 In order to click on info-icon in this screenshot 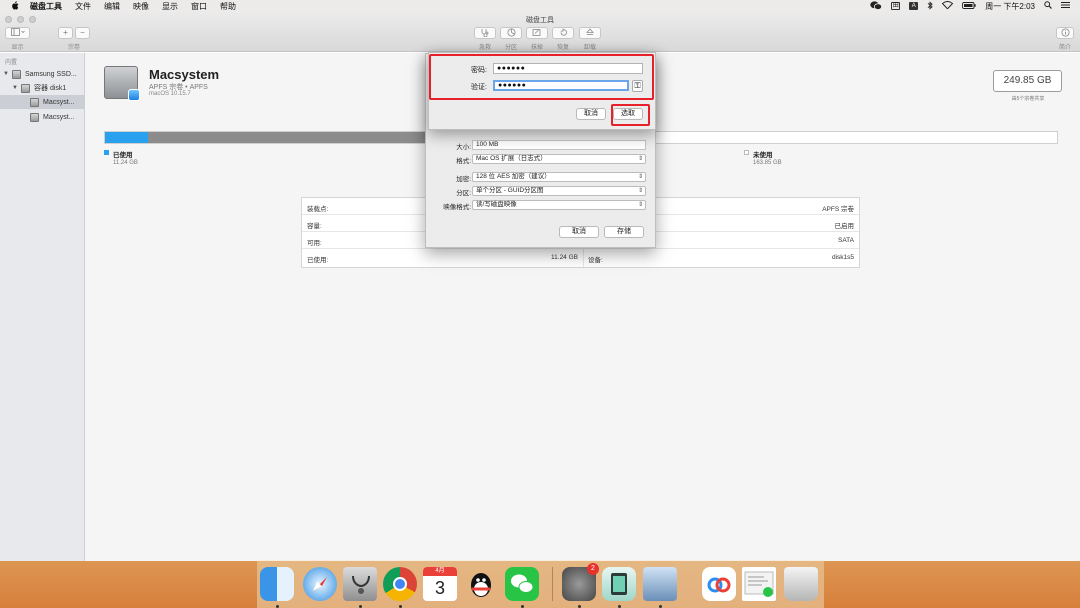, I will do `click(1065, 33)`.